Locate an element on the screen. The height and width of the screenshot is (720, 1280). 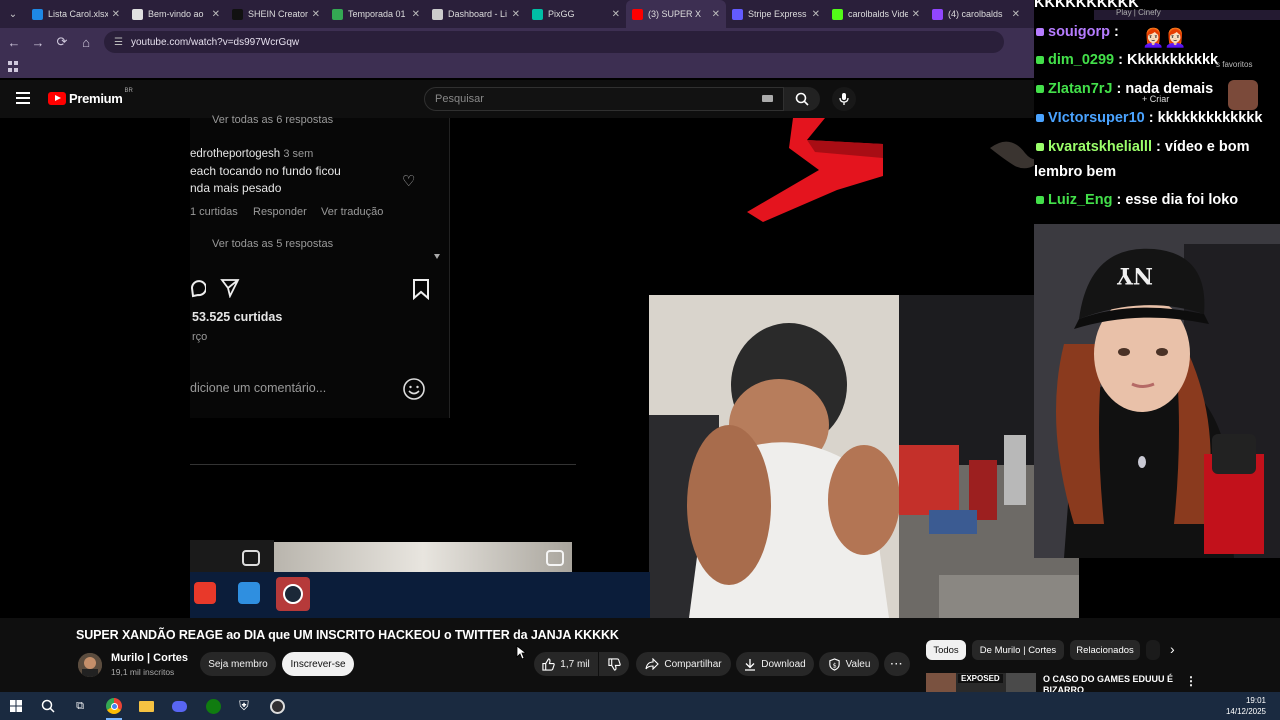
view-replies-link-2: Ver todas as 5 respostas is located at coordinates (273, 244).